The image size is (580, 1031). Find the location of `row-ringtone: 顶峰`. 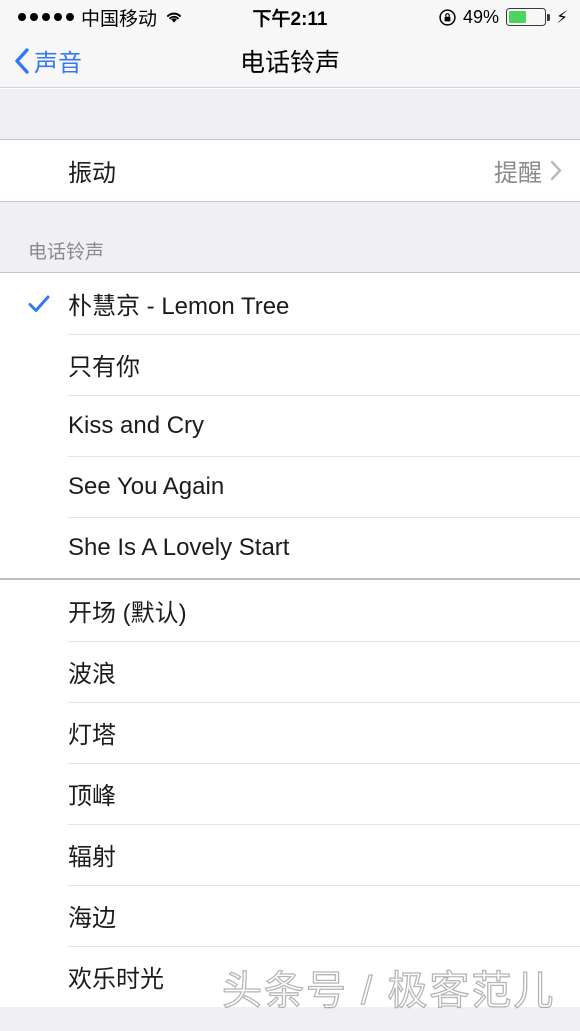

row-ringtone: 顶峰 is located at coordinates (290, 793).